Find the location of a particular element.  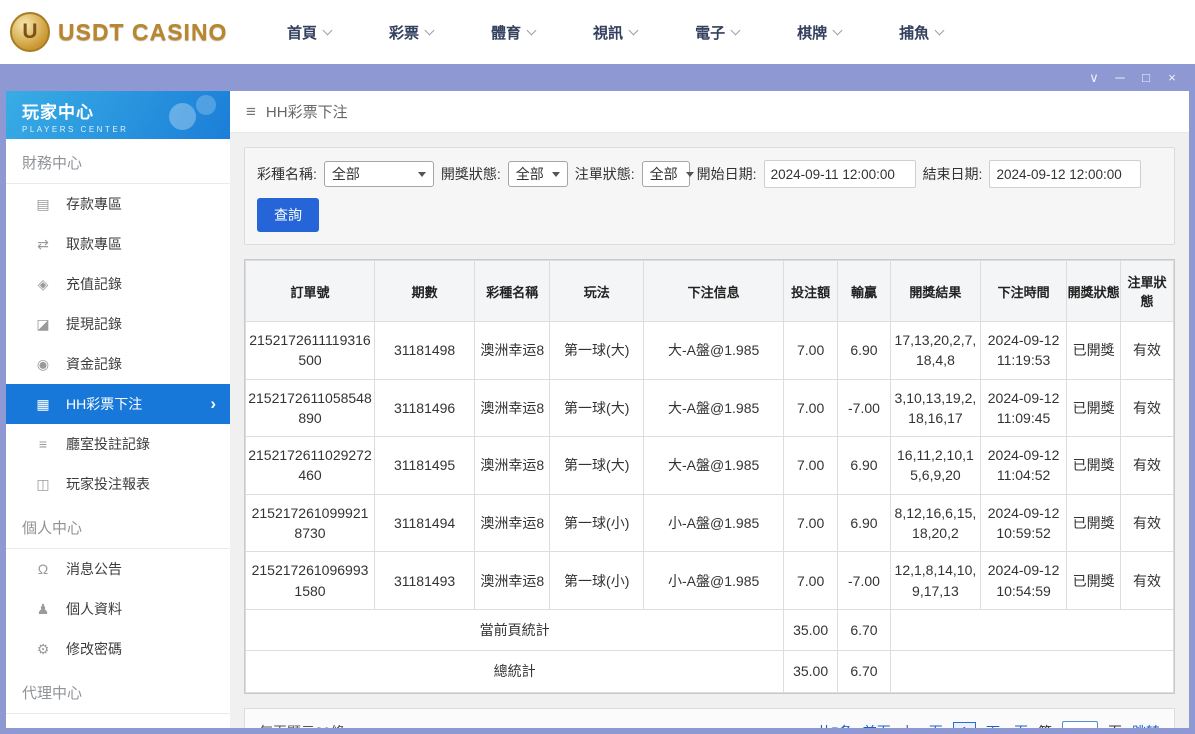

draw-status-select: 全部 is located at coordinates (537, 174).